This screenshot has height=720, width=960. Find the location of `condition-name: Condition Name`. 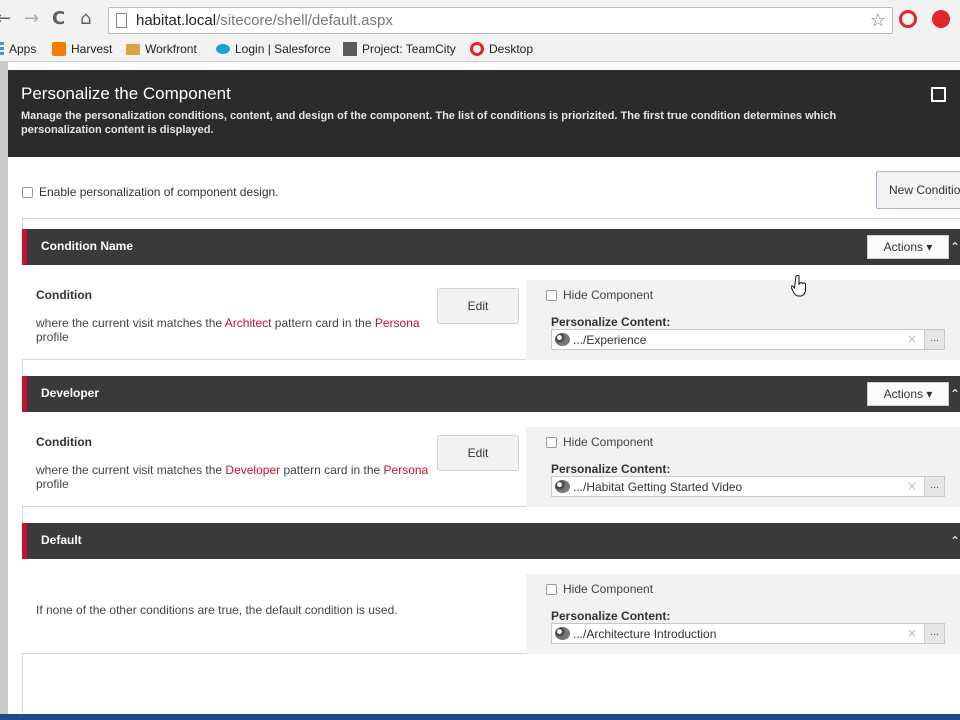

condition-name: Condition Name is located at coordinates (87, 246).